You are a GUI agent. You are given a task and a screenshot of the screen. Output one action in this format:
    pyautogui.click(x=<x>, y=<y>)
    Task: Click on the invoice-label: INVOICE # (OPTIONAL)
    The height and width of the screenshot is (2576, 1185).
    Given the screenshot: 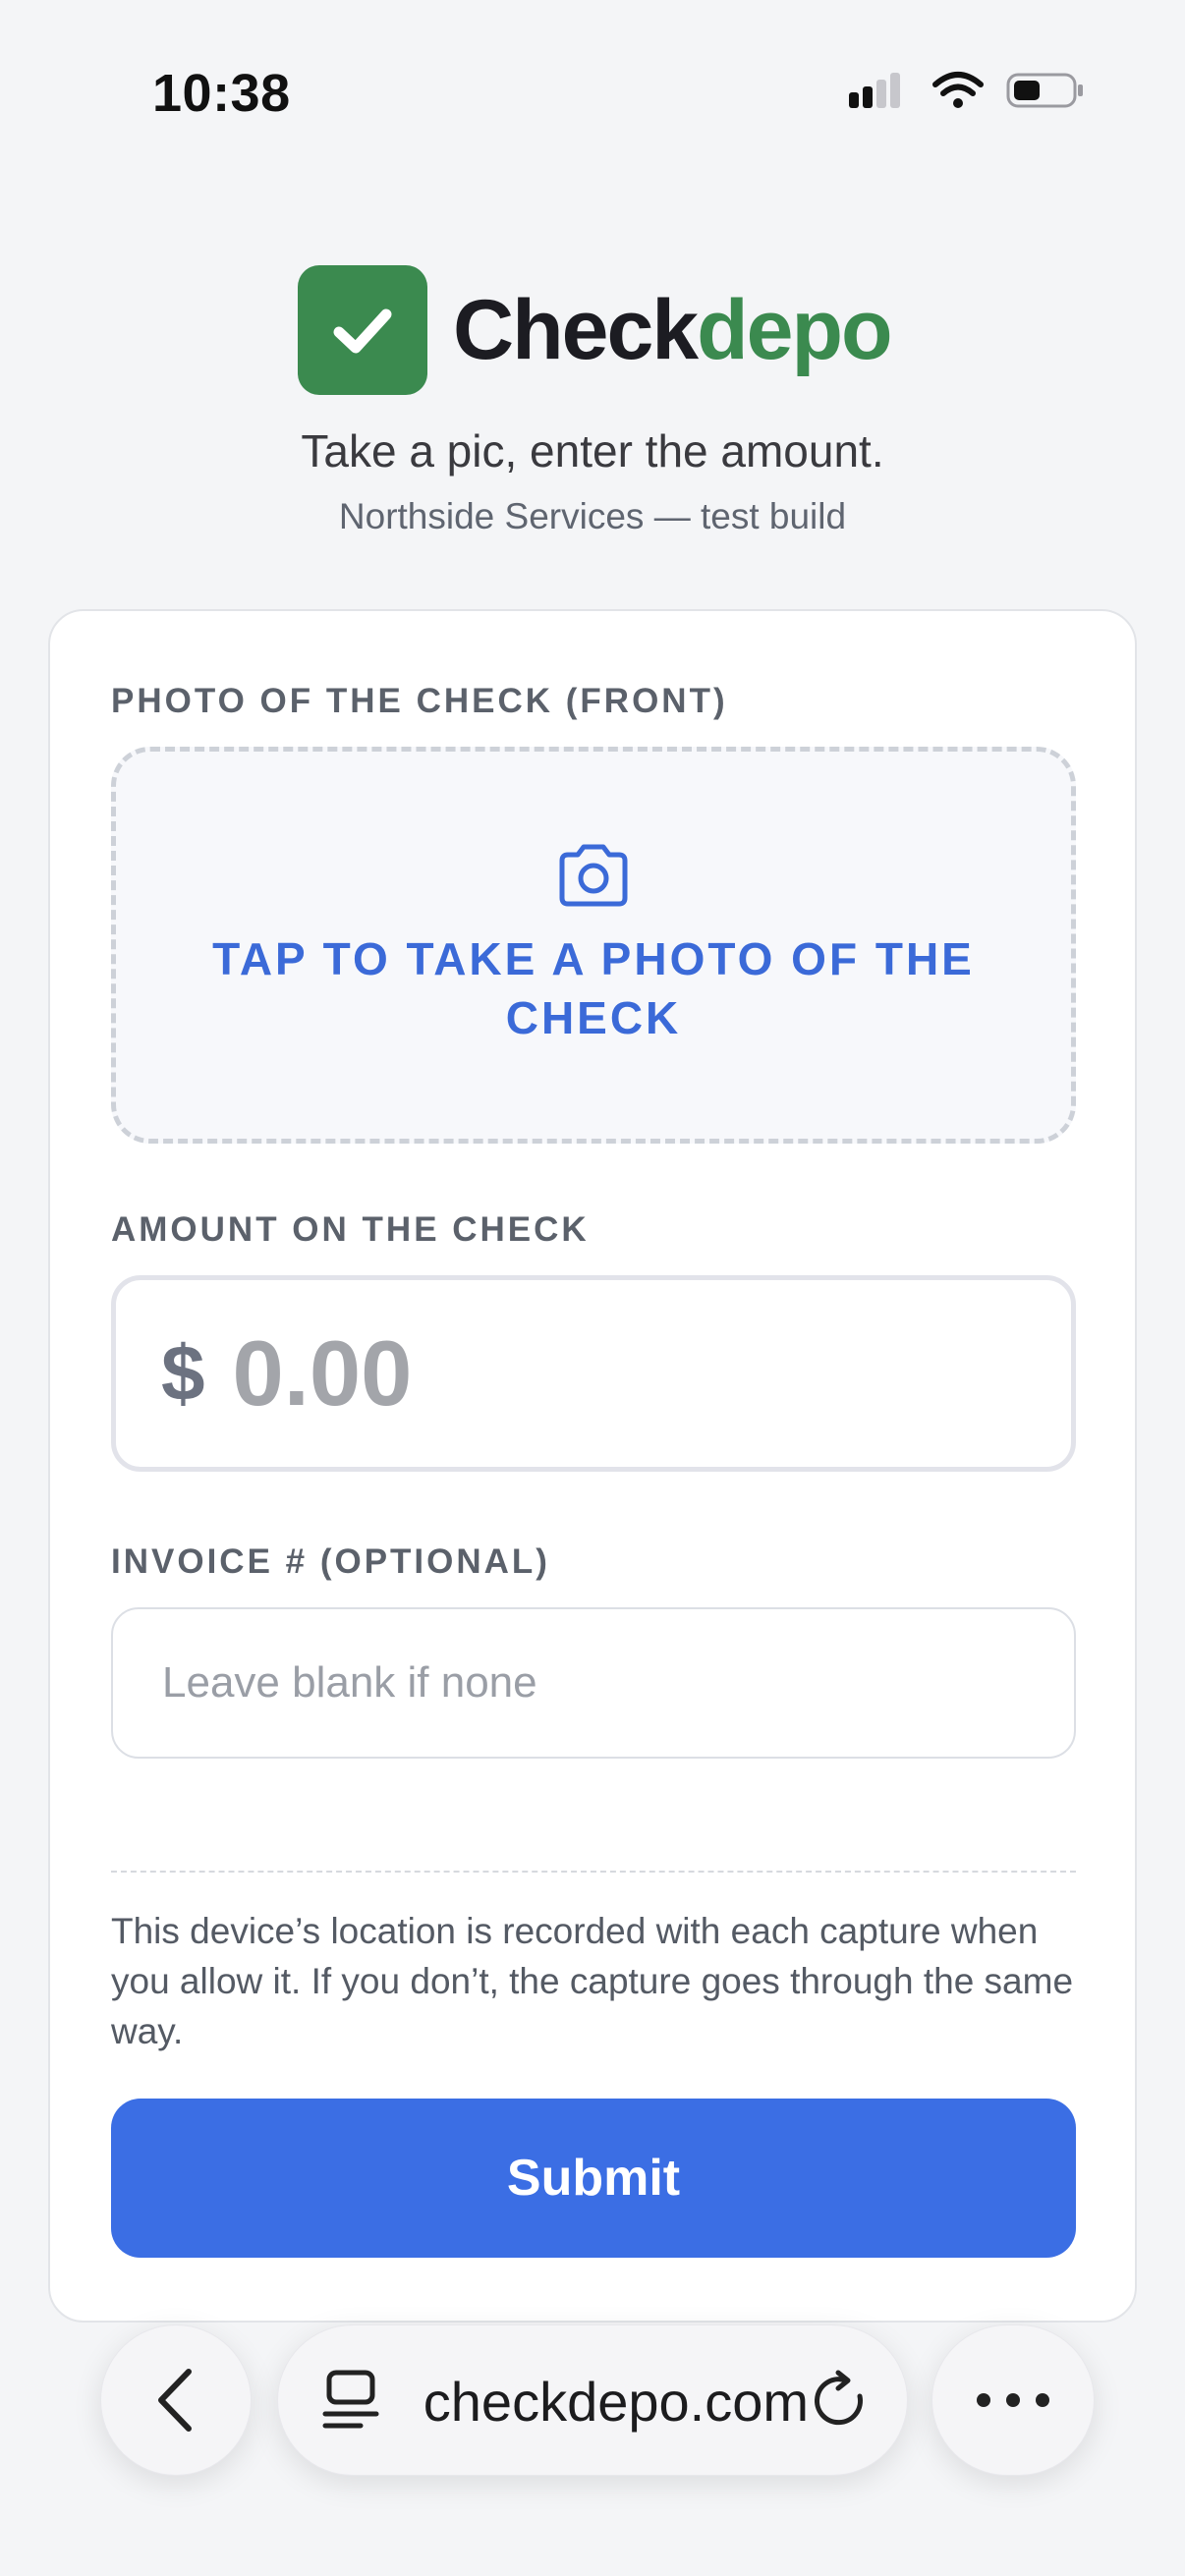 What is the action you would take?
    pyautogui.click(x=331, y=1561)
    